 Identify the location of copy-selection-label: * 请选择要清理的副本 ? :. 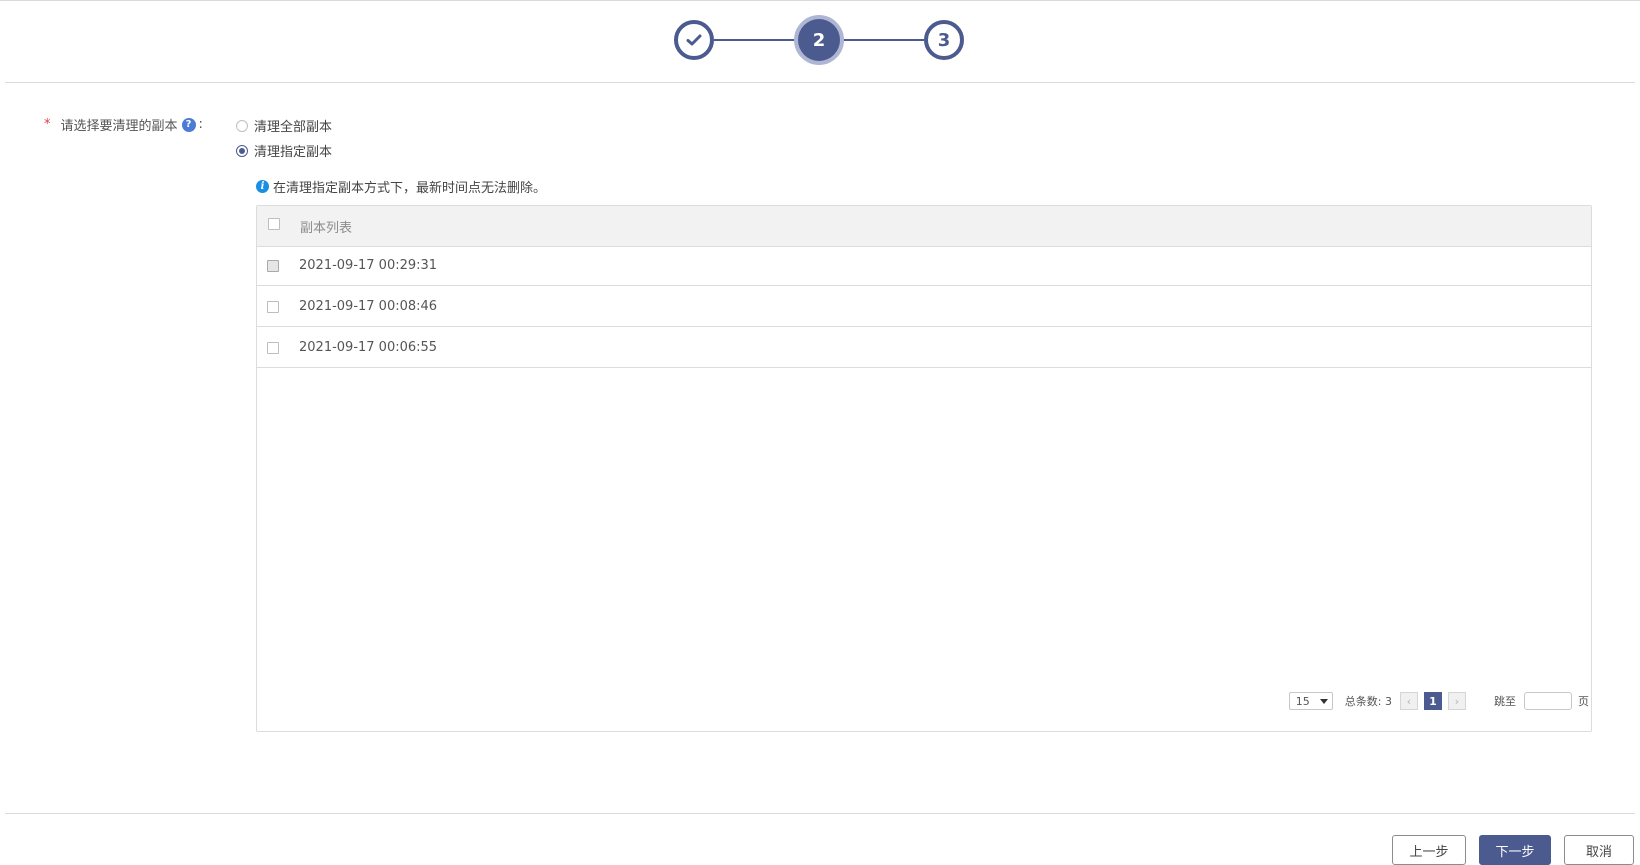
(123, 124).